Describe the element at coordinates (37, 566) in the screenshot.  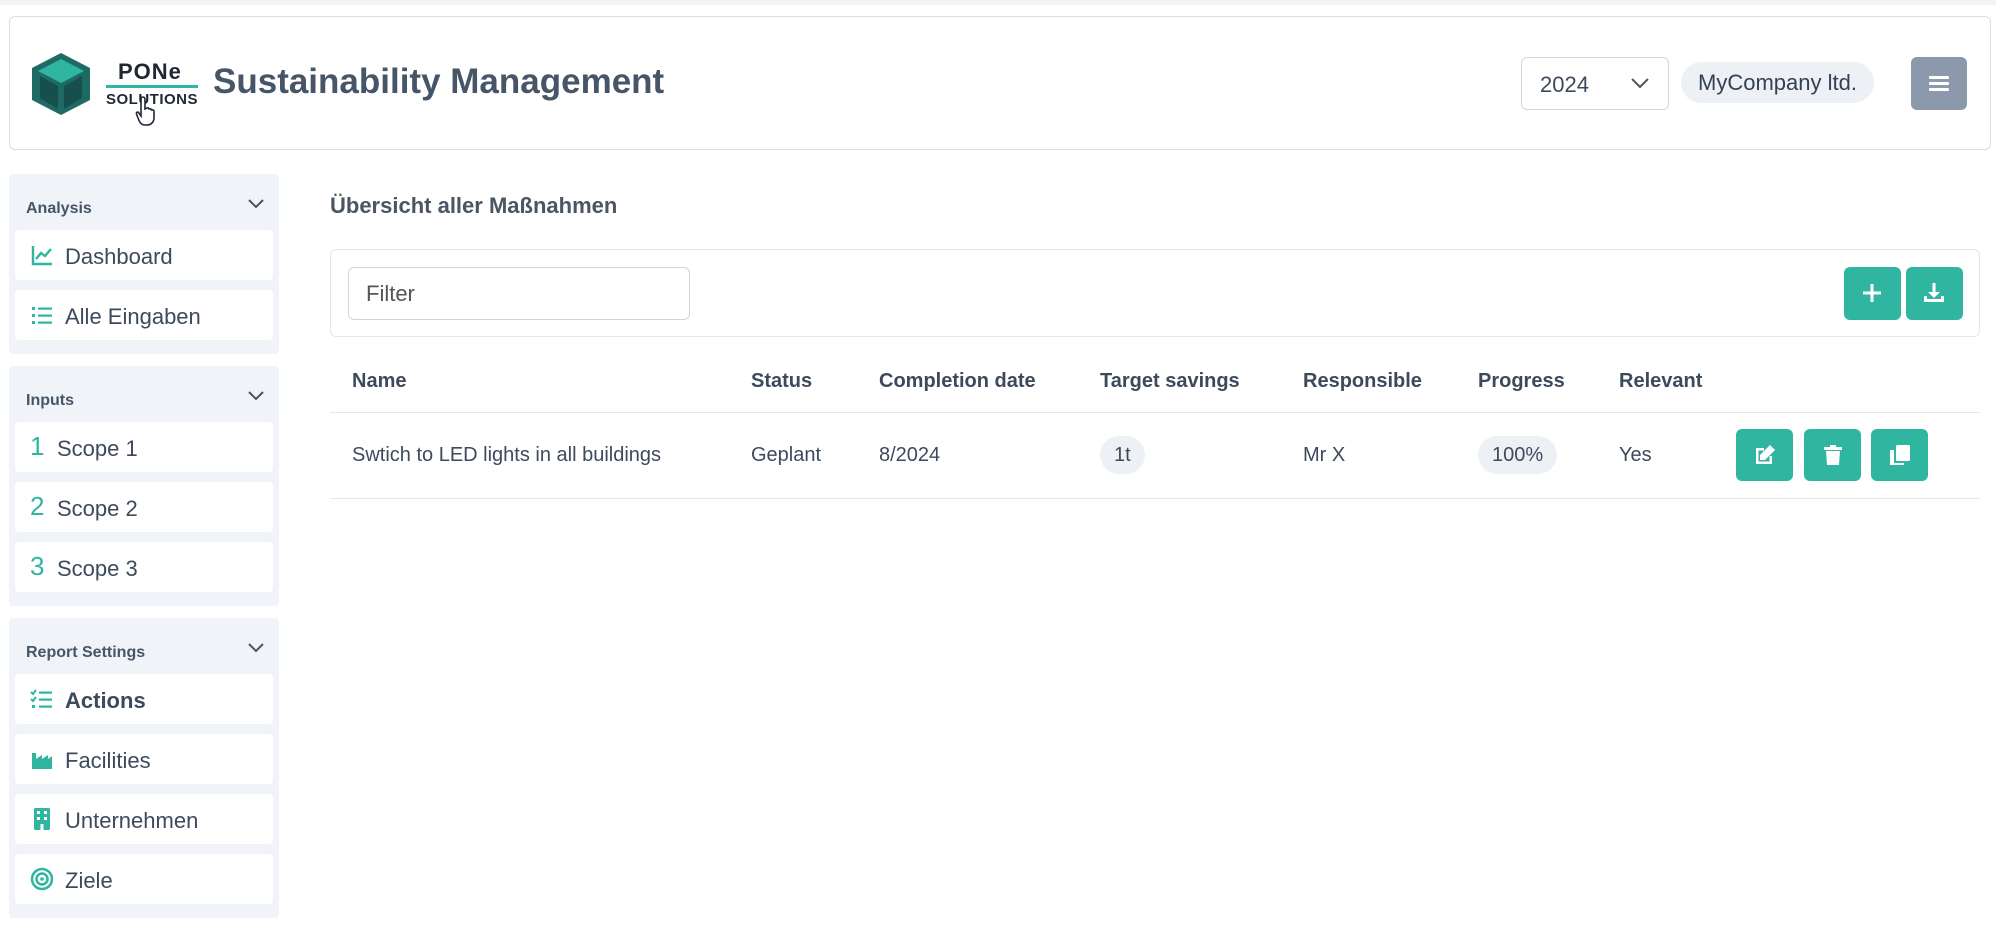
I see `scope-number-icon: 3` at that location.